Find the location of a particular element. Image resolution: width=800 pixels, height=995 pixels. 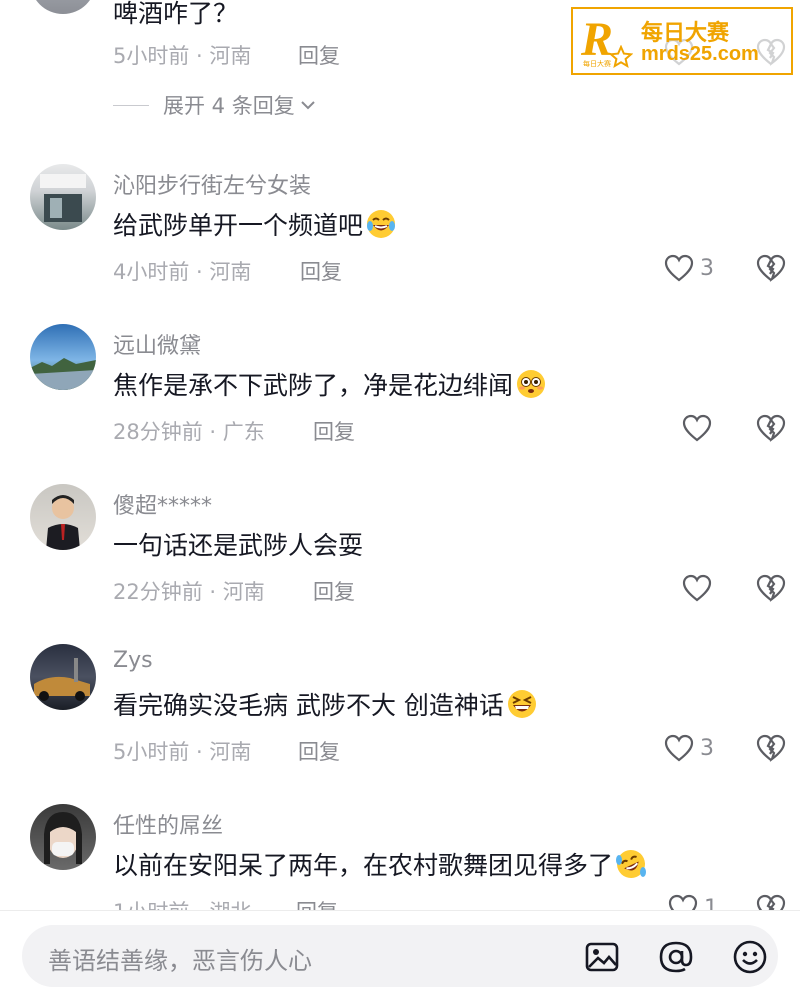

mention-button is located at coordinates (676, 957).